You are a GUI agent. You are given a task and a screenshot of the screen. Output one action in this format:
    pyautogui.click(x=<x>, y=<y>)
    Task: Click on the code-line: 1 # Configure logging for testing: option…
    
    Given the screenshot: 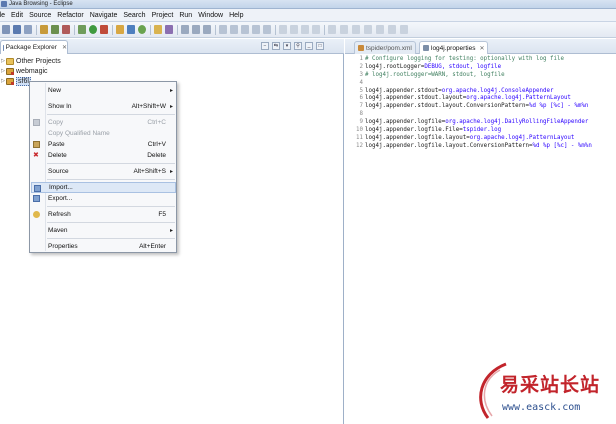 What is the action you would take?
    pyautogui.click(x=480, y=60)
    